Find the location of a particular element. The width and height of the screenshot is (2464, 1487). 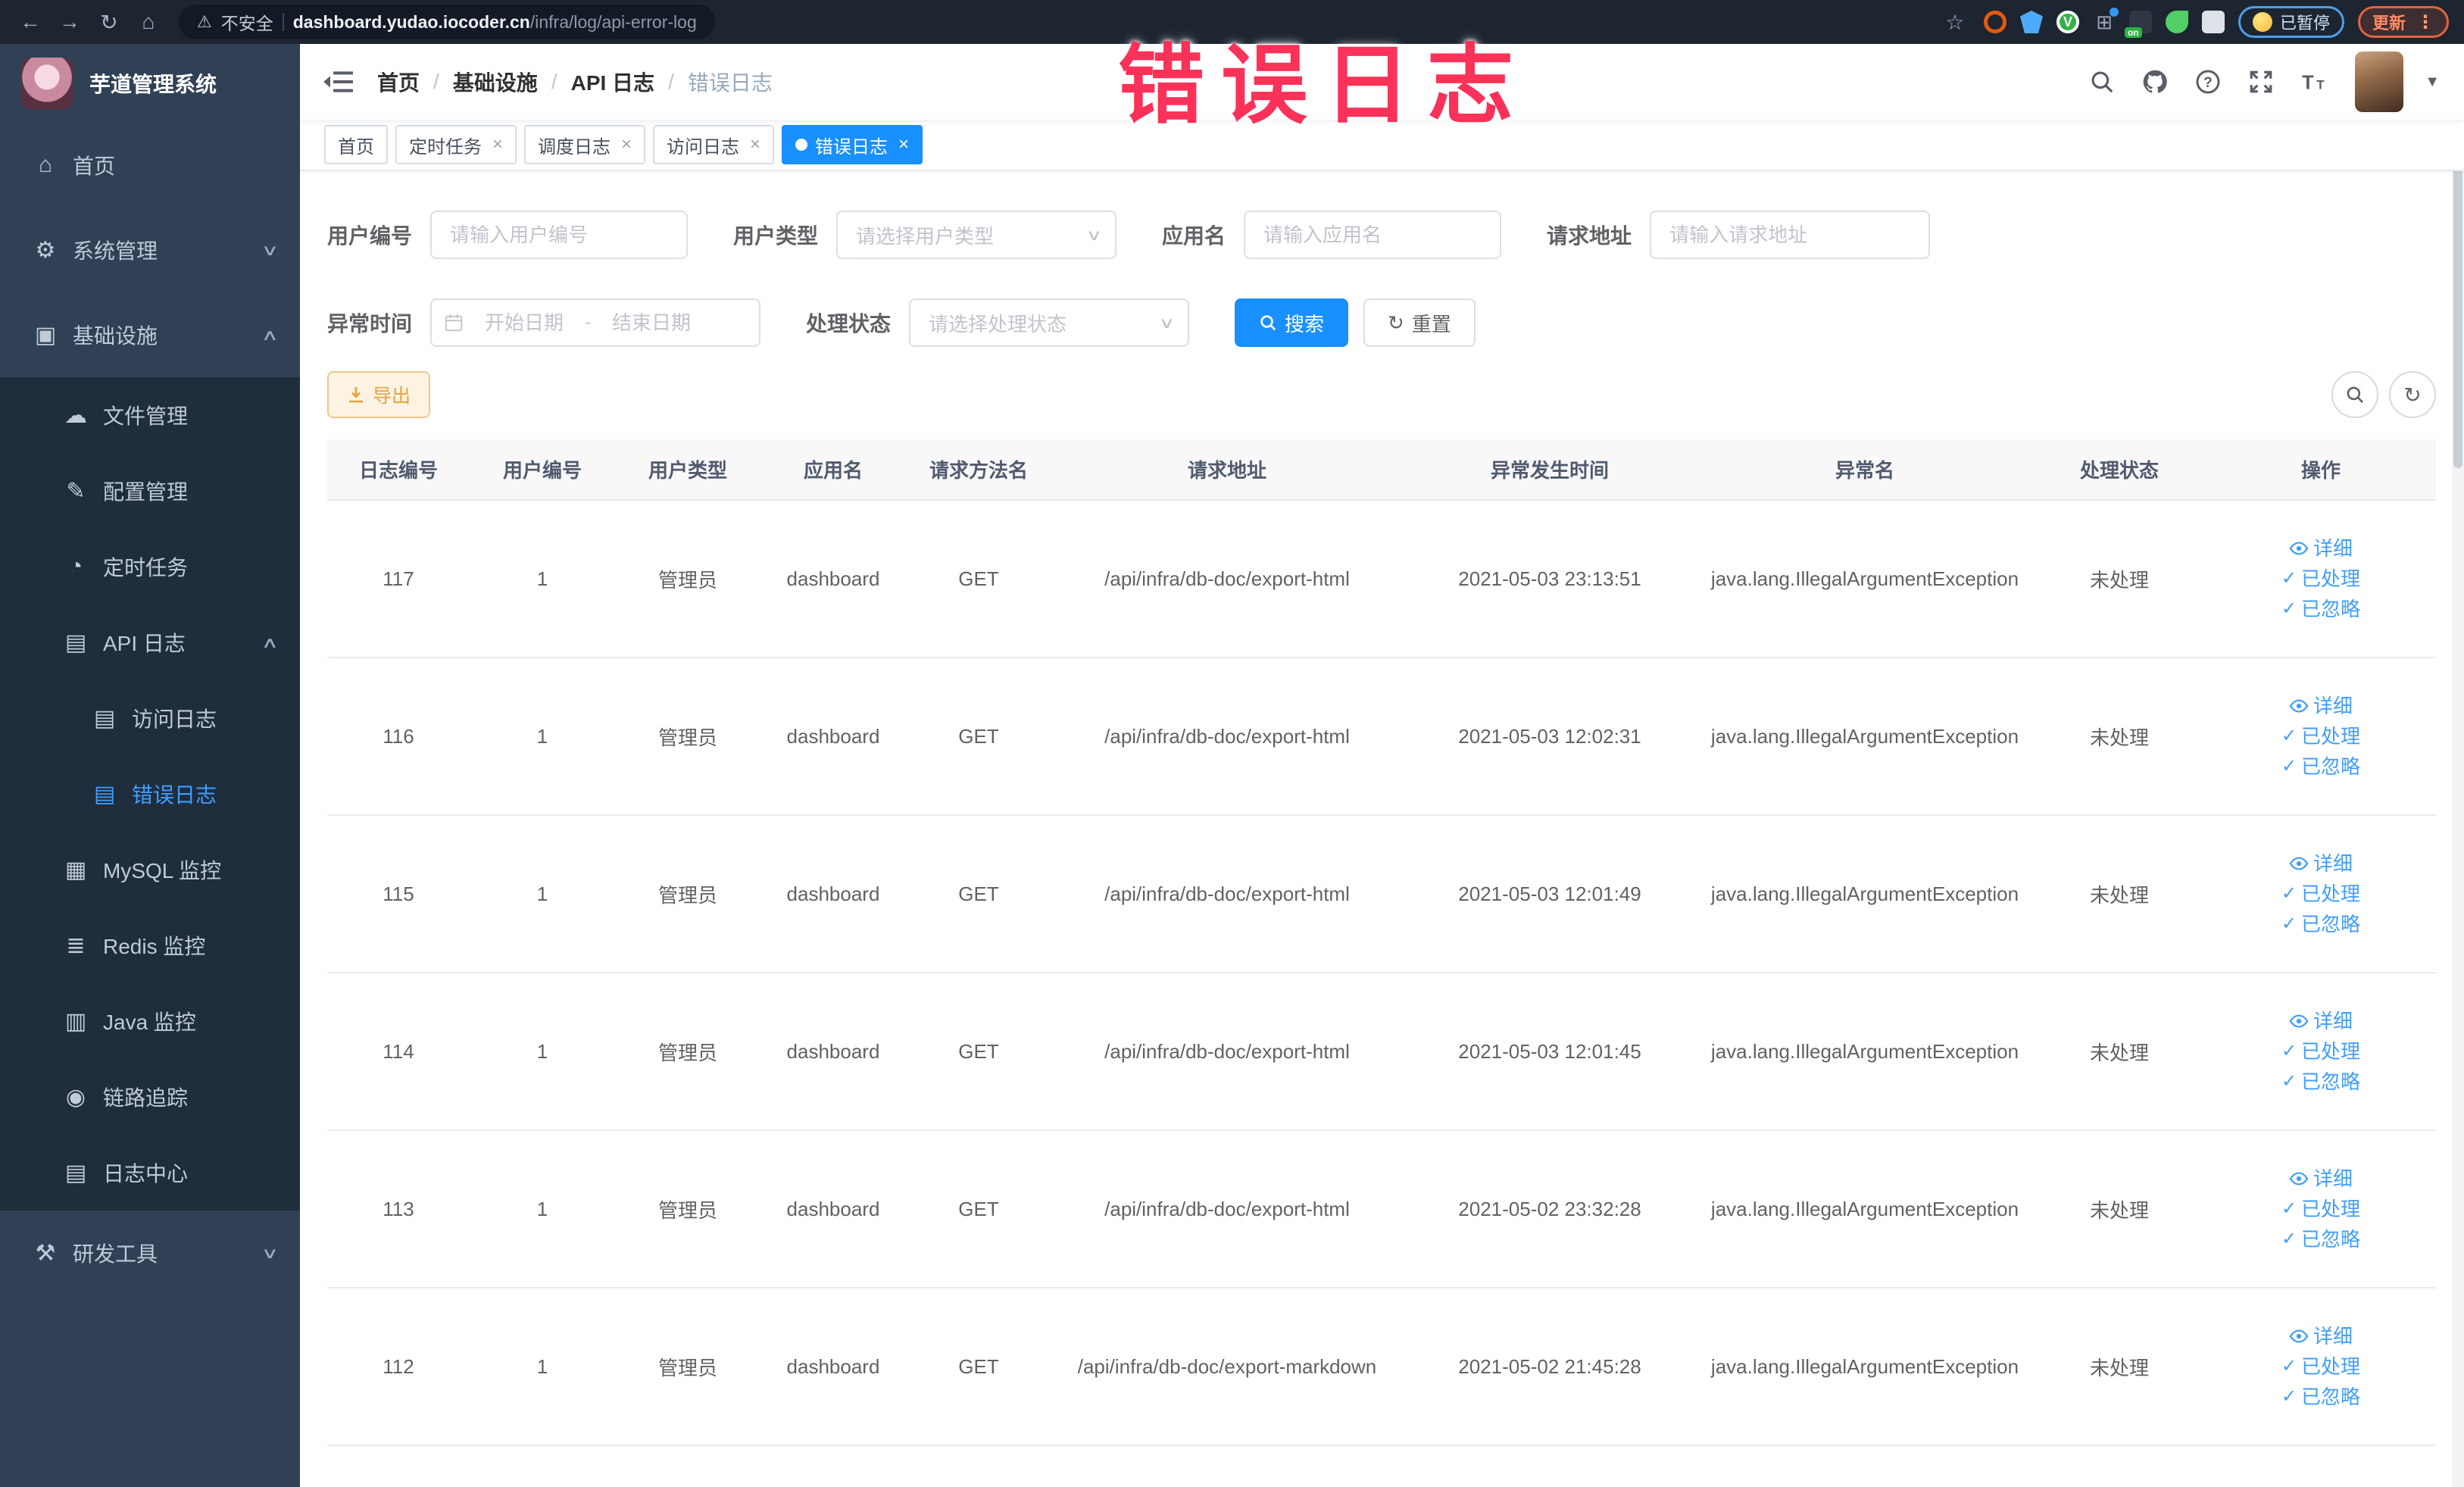

start-date-input is located at coordinates (524, 323).